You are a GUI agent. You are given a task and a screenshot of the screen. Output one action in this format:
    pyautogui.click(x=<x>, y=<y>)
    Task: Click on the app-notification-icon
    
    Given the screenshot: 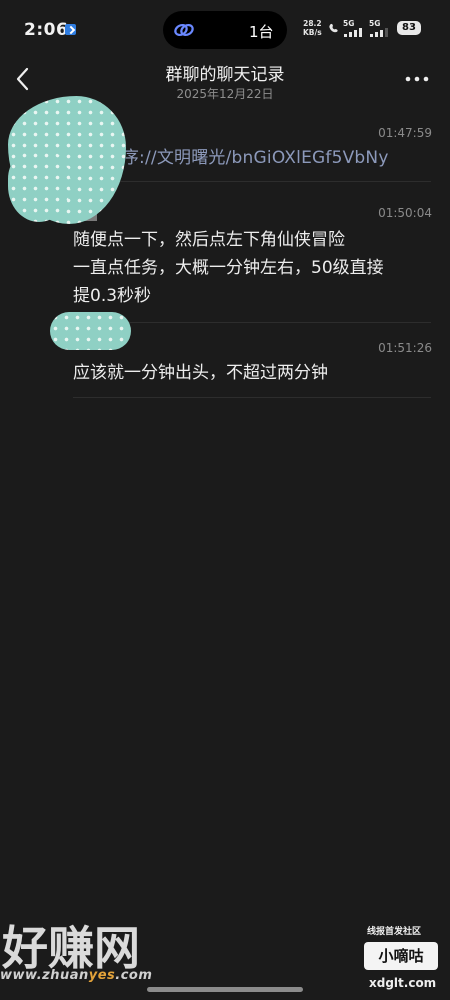 What is the action you would take?
    pyautogui.click(x=70, y=29)
    